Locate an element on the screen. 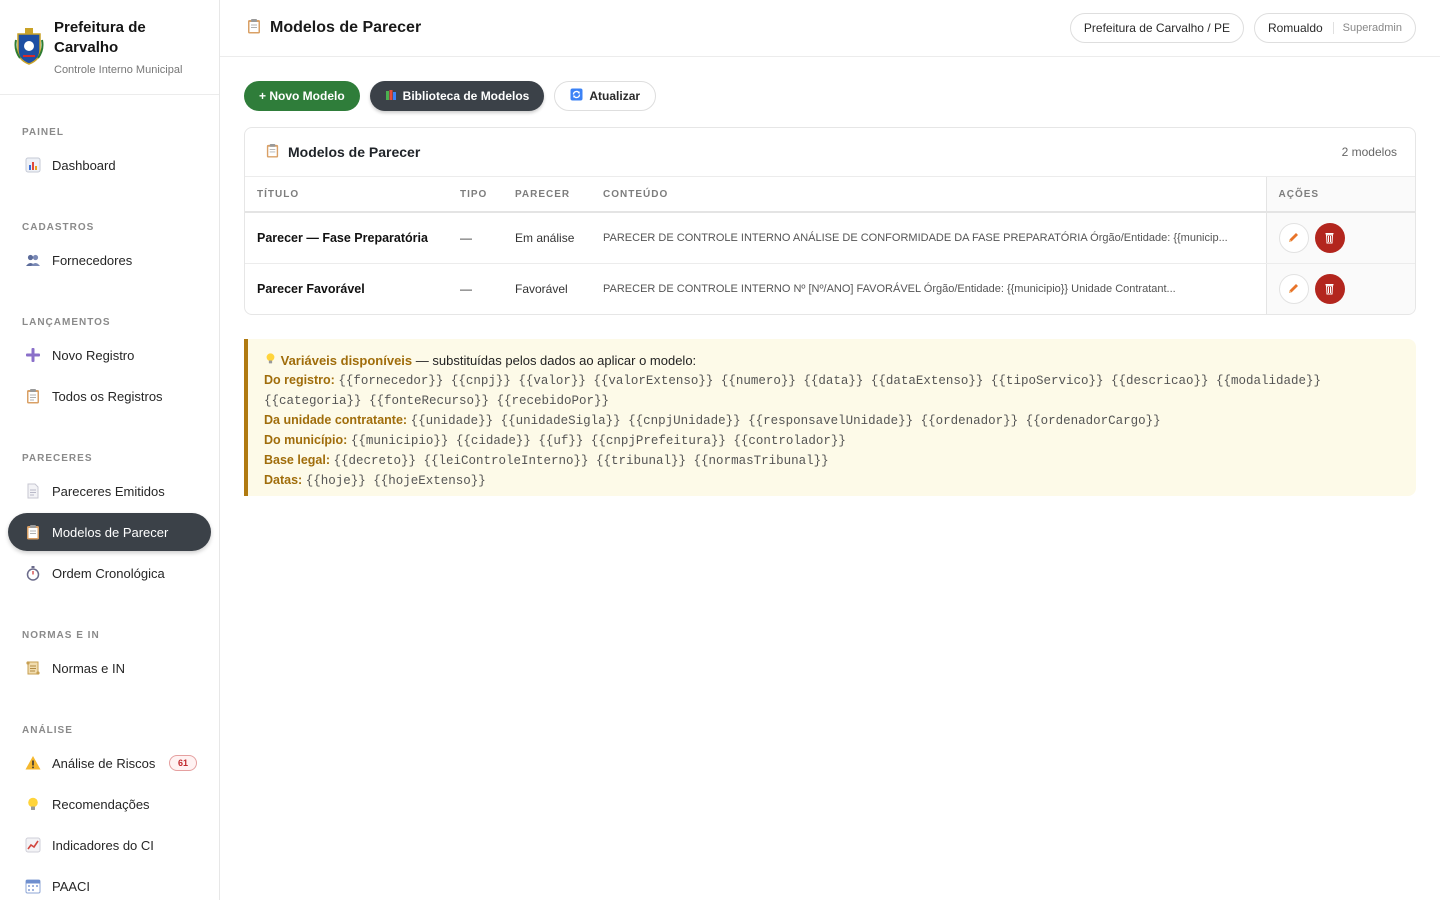  sidebar-item-indicadores: Indicadores do CI is located at coordinates (109, 845).